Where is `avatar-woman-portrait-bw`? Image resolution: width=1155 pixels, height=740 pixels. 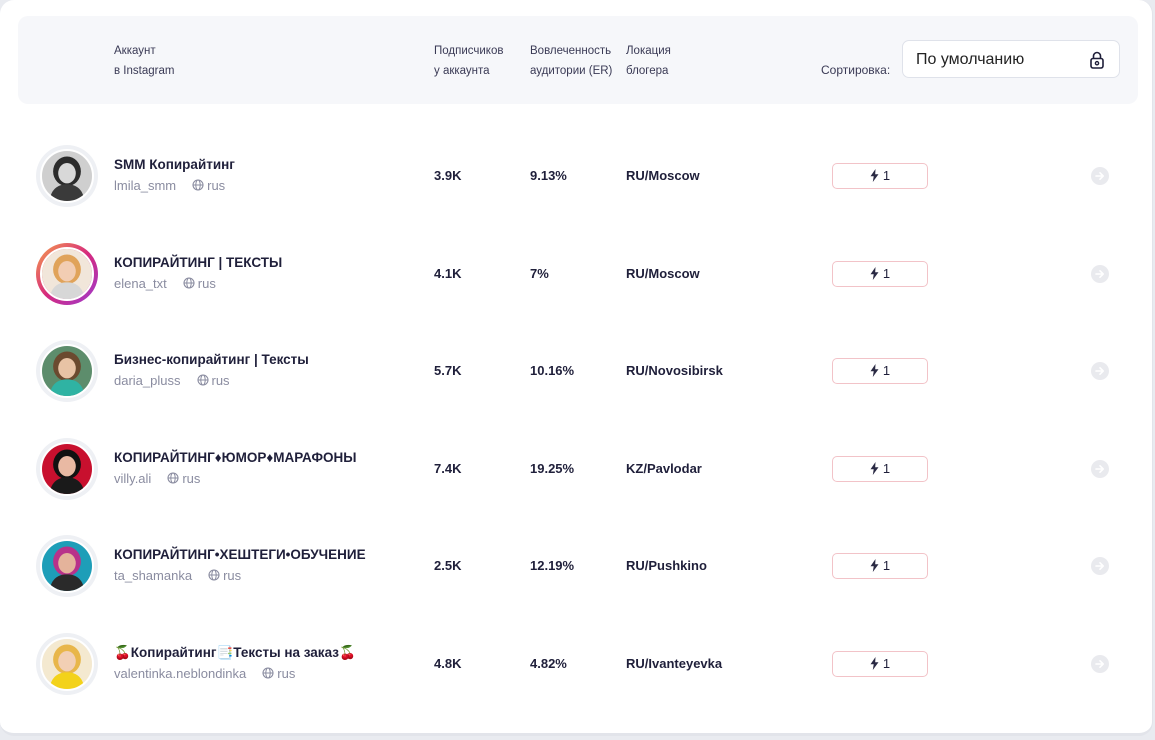 avatar-woman-portrait-bw is located at coordinates (67, 176).